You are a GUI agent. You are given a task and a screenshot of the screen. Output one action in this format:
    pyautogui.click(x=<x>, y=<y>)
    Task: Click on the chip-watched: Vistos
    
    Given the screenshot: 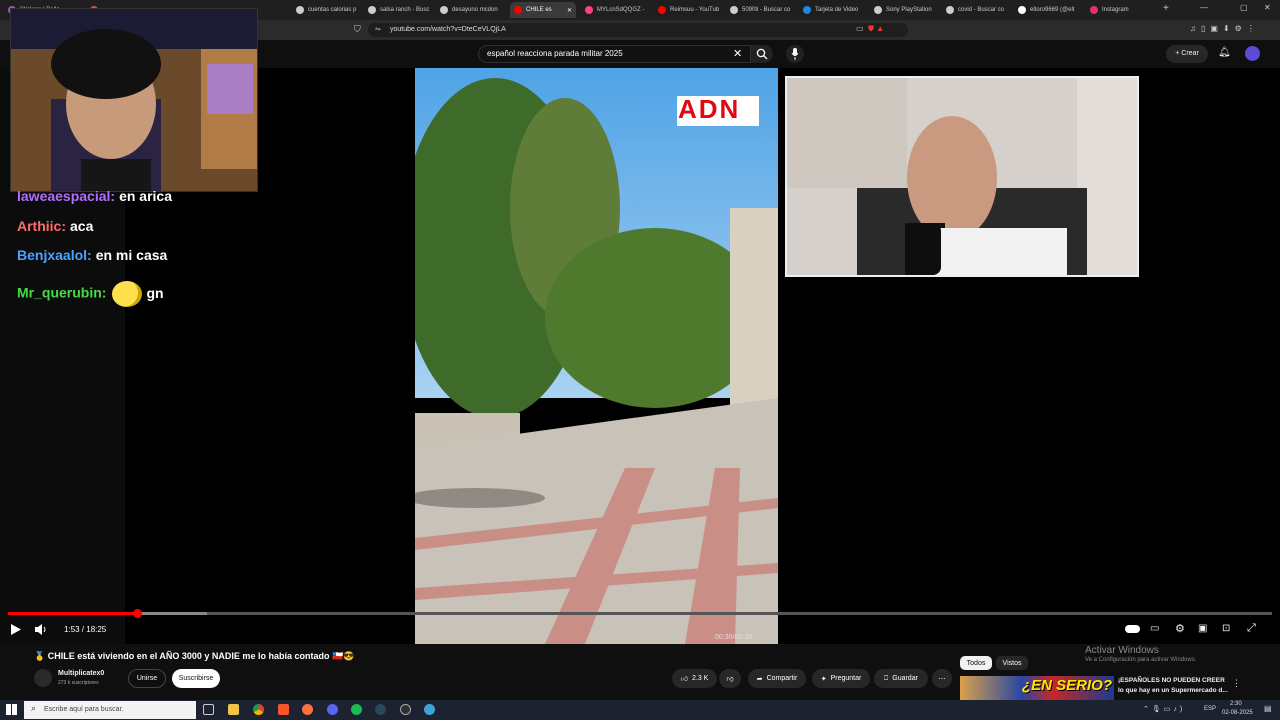 What is the action you would take?
    pyautogui.click(x=1012, y=663)
    